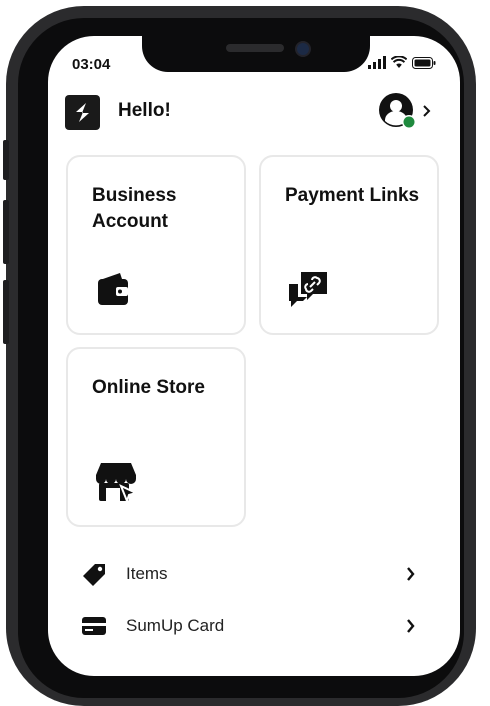 This screenshot has height=706, width=490. What do you see at coordinates (303, 49) in the screenshot?
I see `front-camera` at bounding box center [303, 49].